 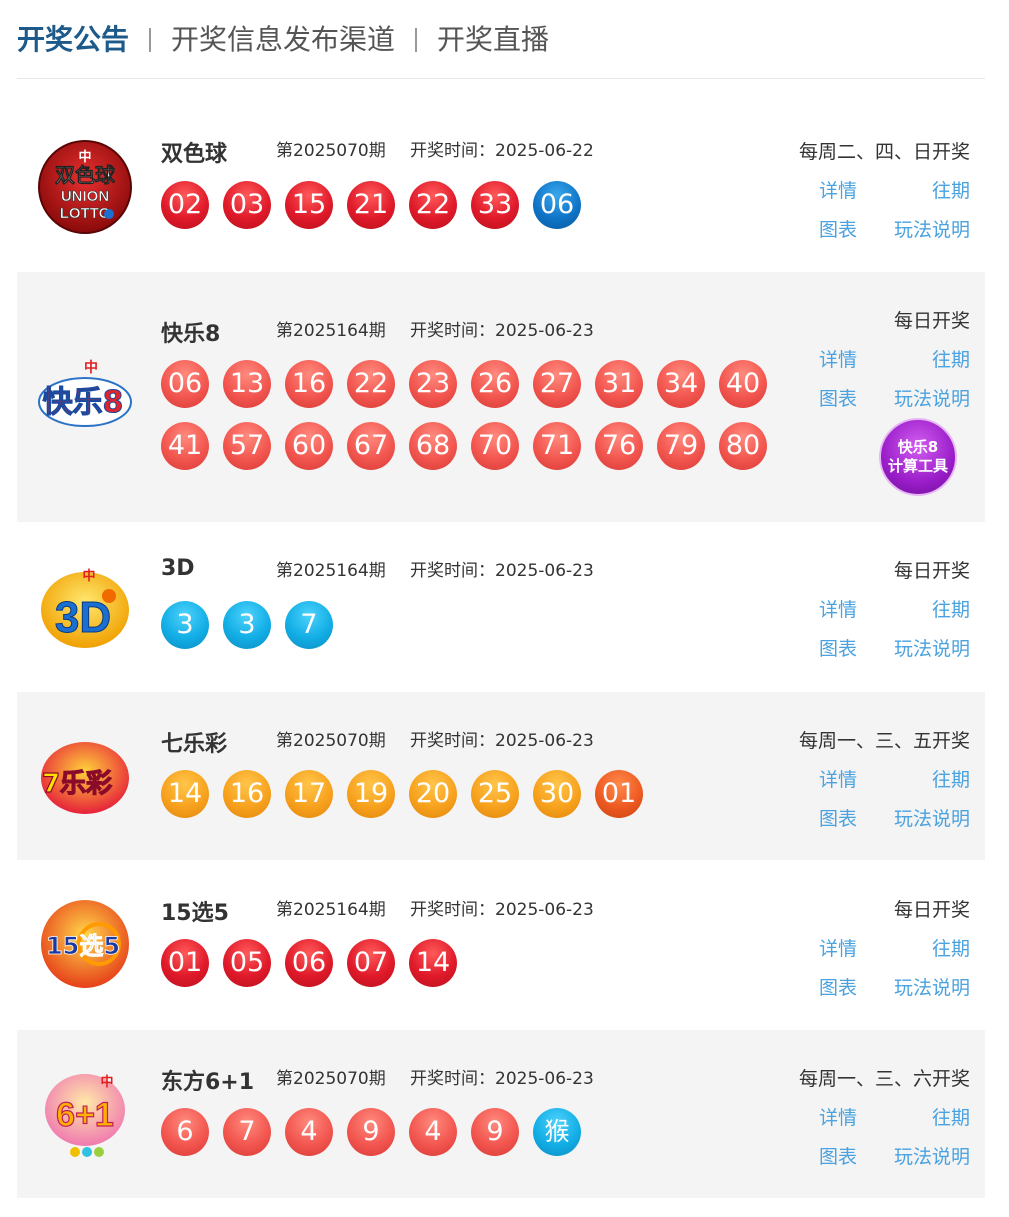 What do you see at coordinates (433, 446) in the screenshot?
I see `lottery-ball: 68` at bounding box center [433, 446].